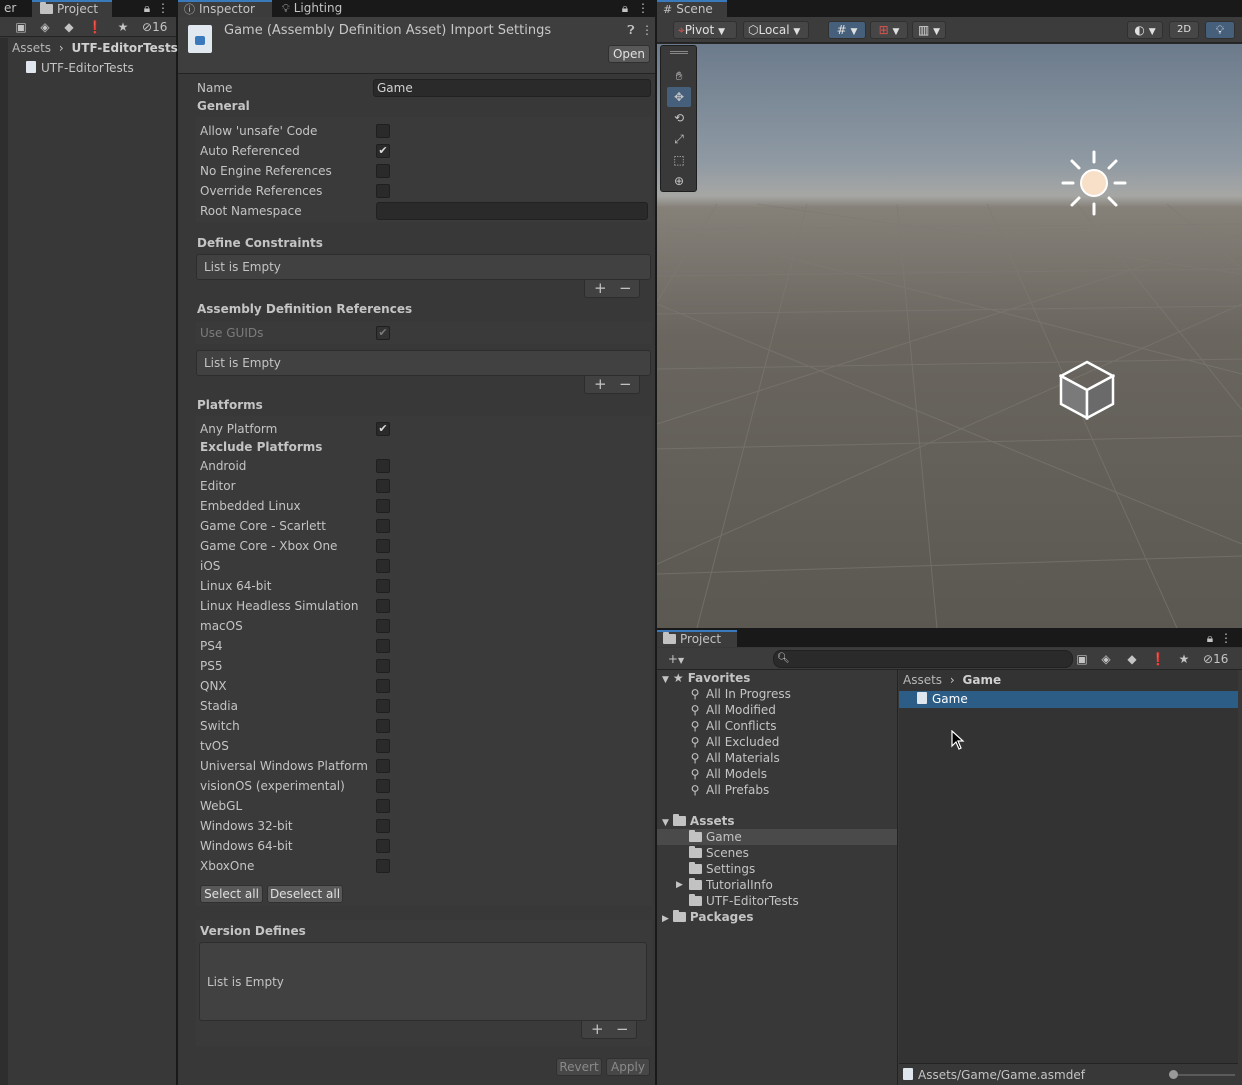  I want to click on assets-row: ▼ Assets, so click(777, 821).